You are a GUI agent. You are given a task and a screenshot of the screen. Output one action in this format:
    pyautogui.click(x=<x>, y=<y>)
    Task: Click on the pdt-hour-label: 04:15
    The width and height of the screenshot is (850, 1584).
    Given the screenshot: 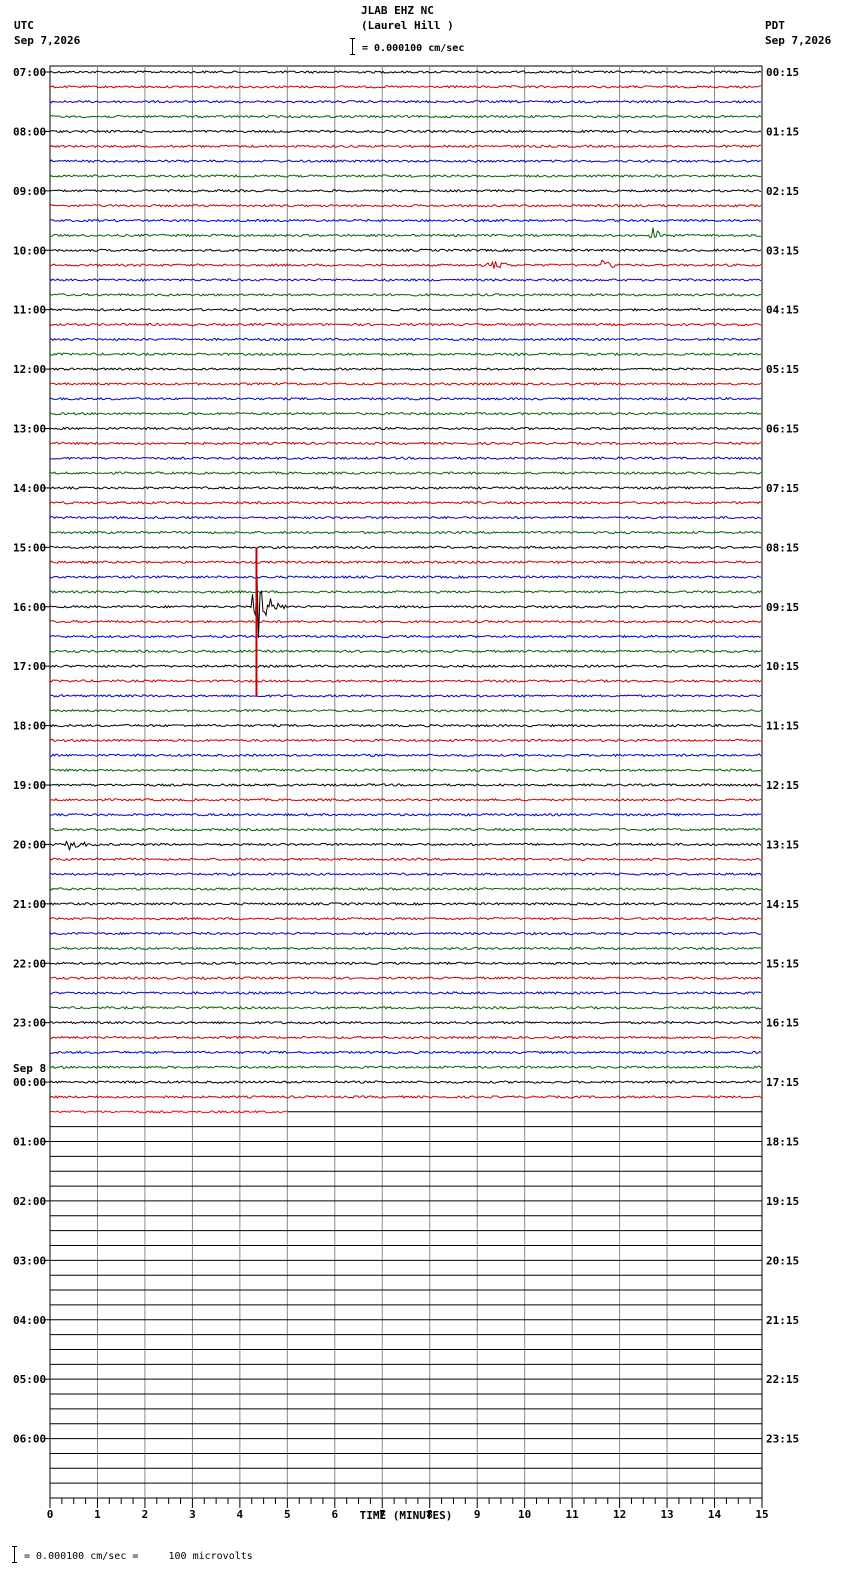 What is the action you would take?
    pyautogui.click(x=782, y=310)
    